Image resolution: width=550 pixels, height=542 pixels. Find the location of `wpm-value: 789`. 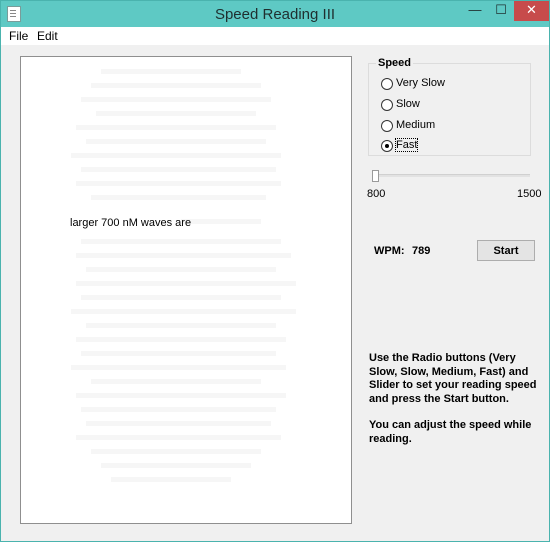

wpm-value: 789 is located at coordinates (421, 251).